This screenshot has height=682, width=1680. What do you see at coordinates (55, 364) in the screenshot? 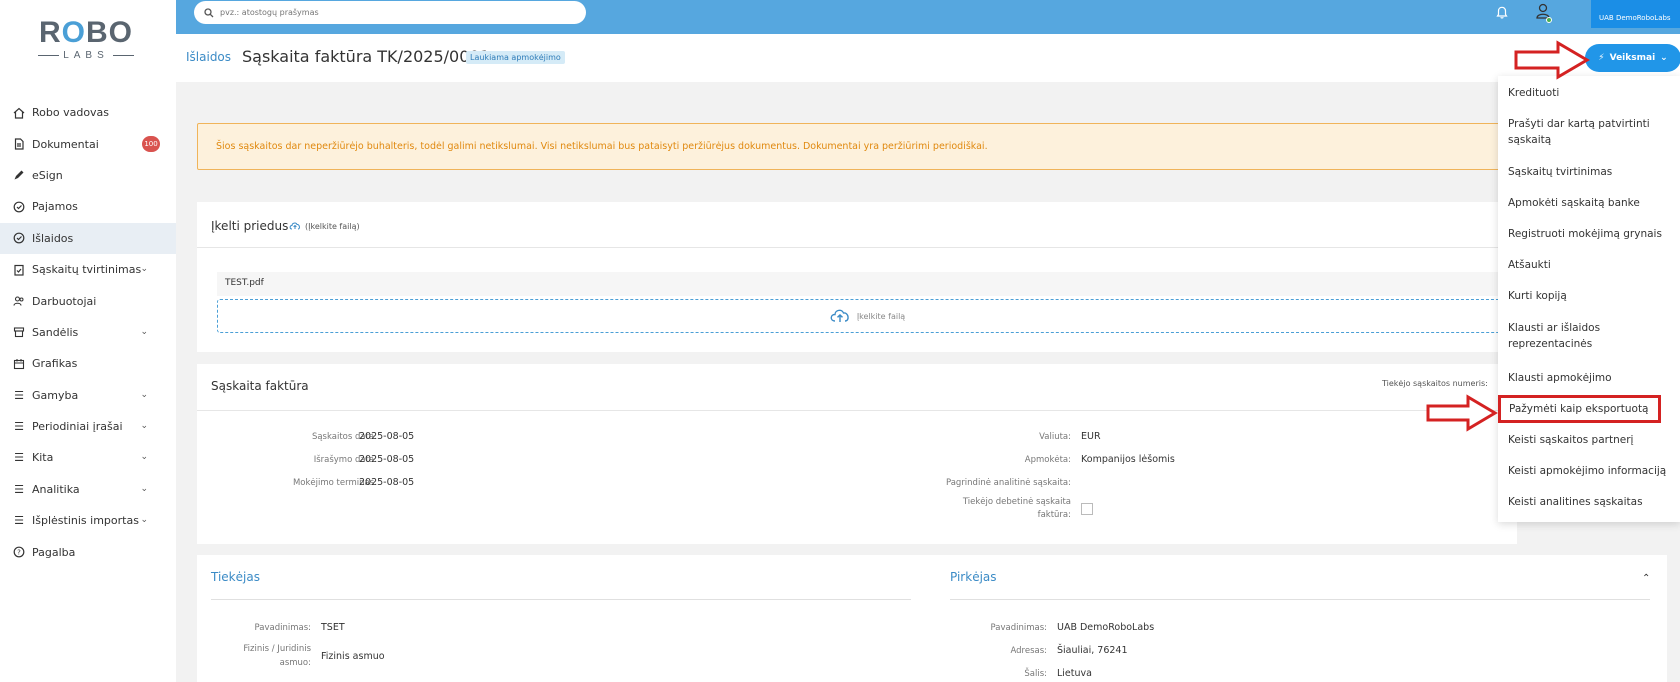
I see `sidebar-item-label: Grafikas` at bounding box center [55, 364].